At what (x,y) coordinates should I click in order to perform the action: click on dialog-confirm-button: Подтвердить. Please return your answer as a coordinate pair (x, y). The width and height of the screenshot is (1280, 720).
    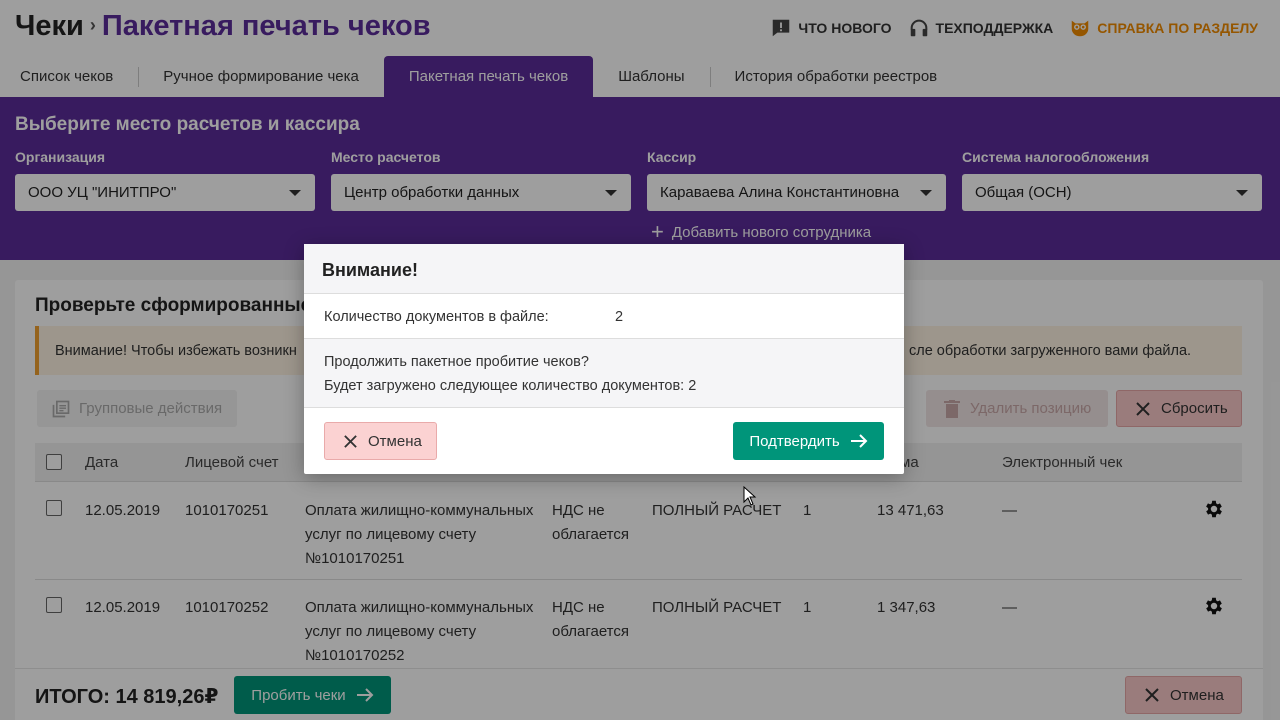
    Looking at the image, I should click on (808, 441).